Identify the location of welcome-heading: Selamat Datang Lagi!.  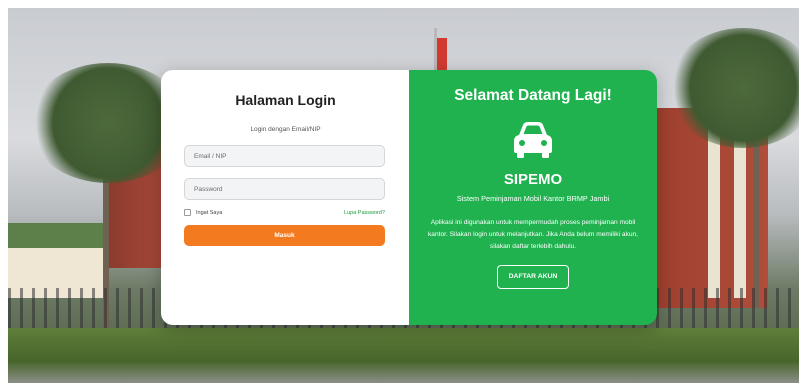
(533, 95).